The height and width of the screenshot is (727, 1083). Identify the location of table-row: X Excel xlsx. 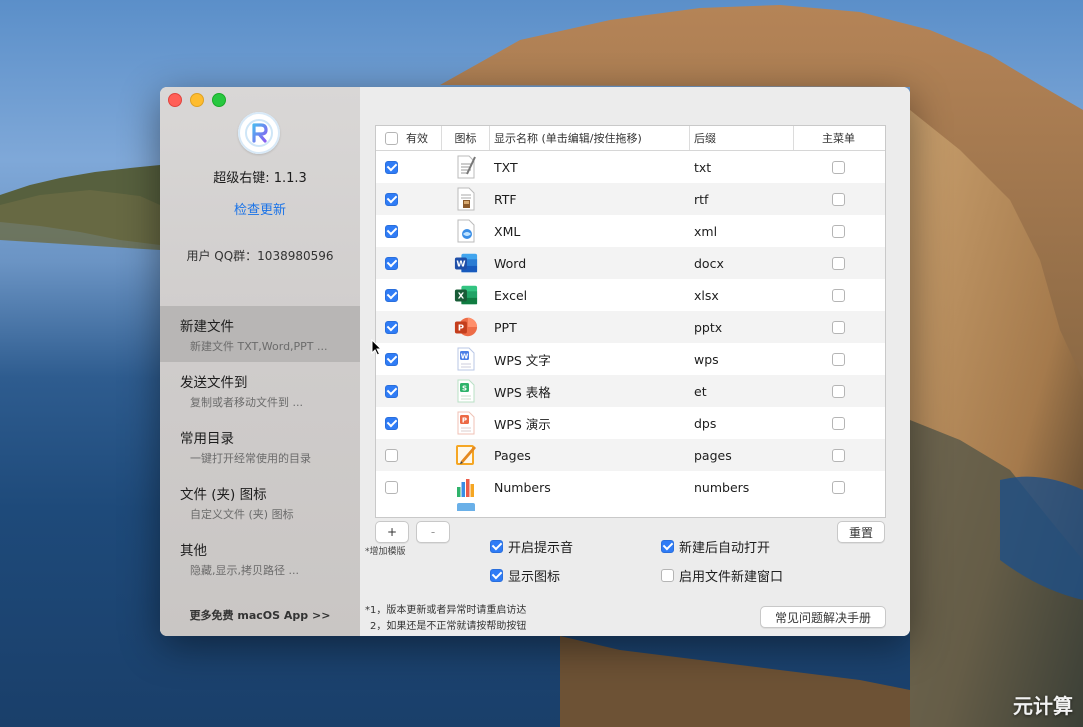
(630, 295).